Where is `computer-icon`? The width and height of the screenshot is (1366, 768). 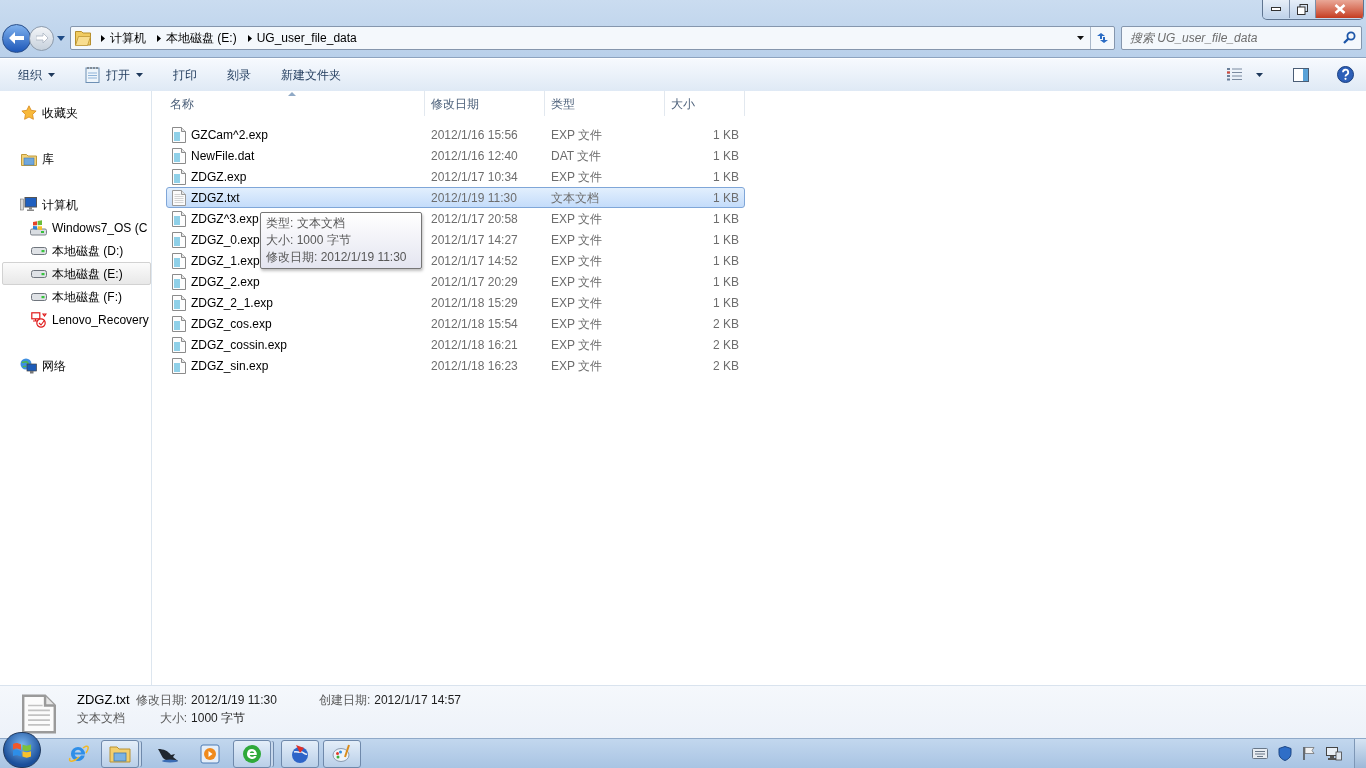
computer-icon is located at coordinates (28, 204).